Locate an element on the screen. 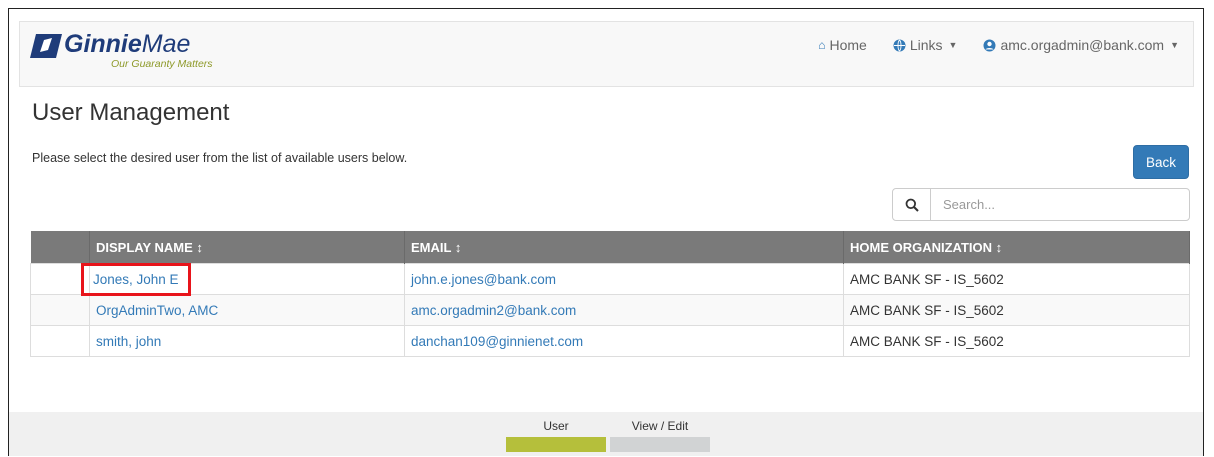 The height and width of the screenshot is (457, 1214). nav-home-label: Home is located at coordinates (848, 45).